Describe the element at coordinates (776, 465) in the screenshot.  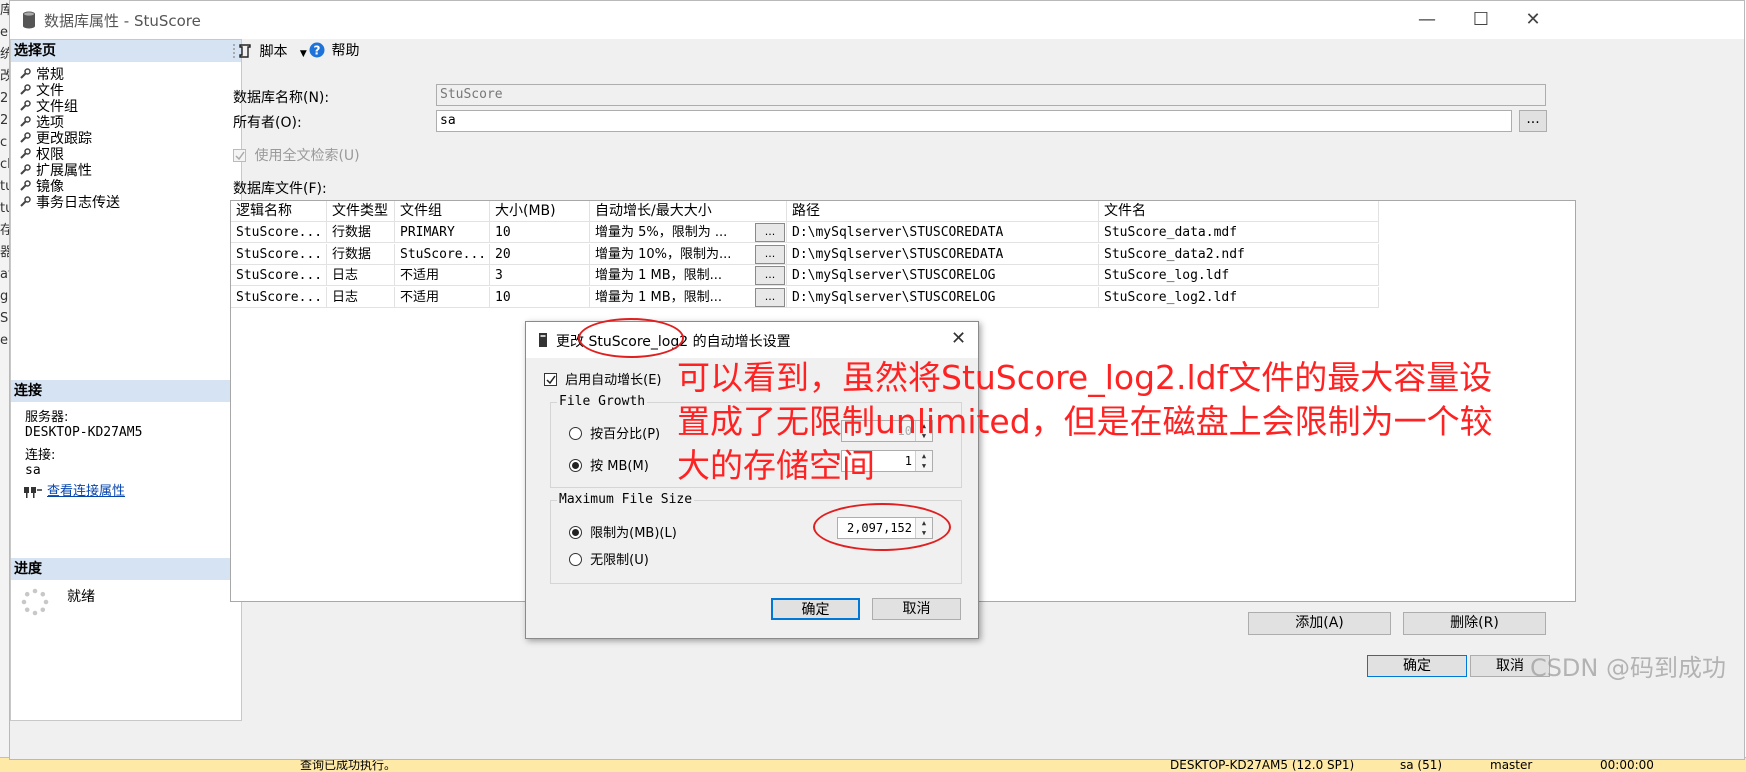
I see `annotation-line: 大的存储空间` at that location.